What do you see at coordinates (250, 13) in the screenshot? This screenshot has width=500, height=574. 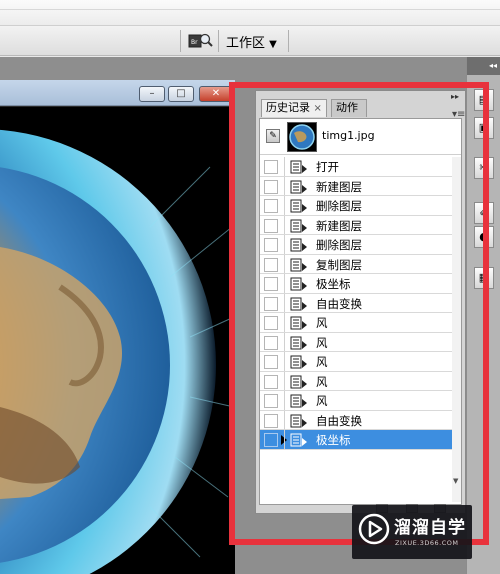 I see `application-top-strip` at bounding box center [250, 13].